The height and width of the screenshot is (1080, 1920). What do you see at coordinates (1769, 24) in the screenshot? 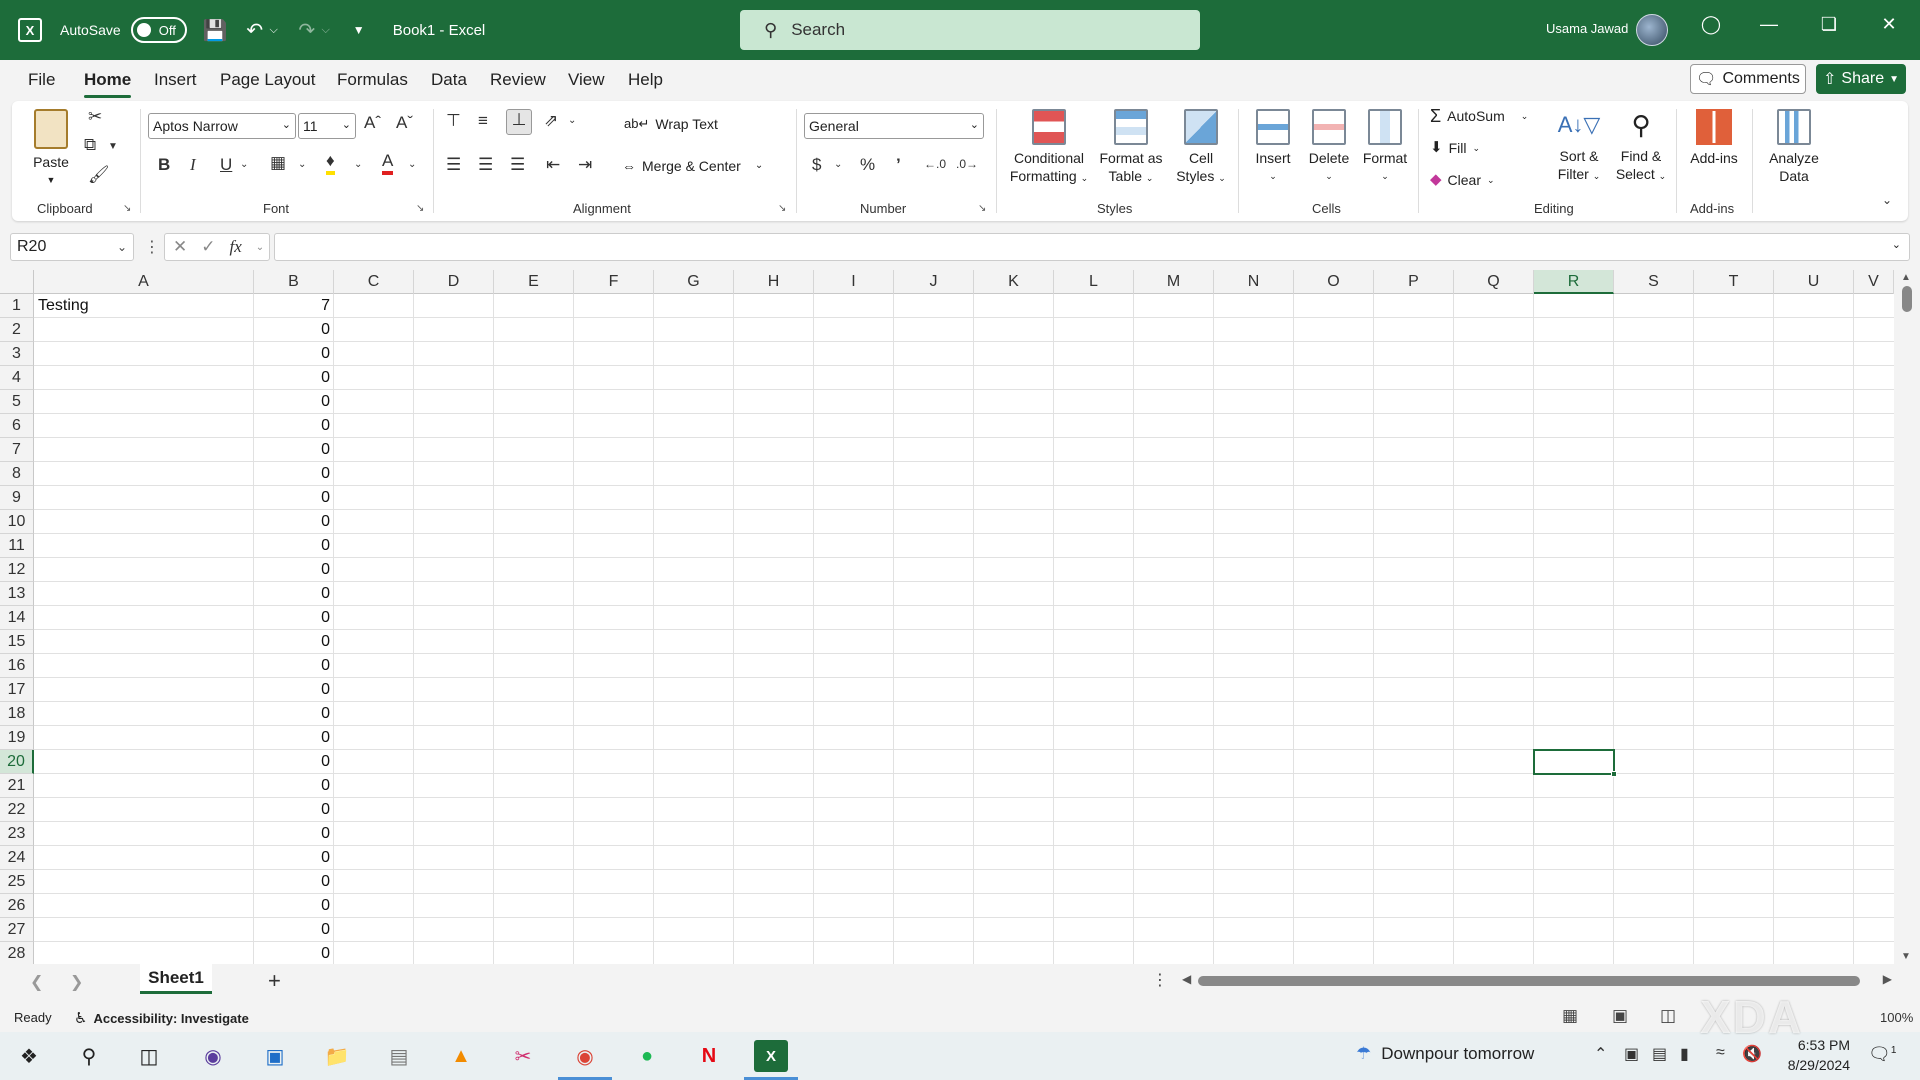
I see `minimize-icon: —` at bounding box center [1769, 24].